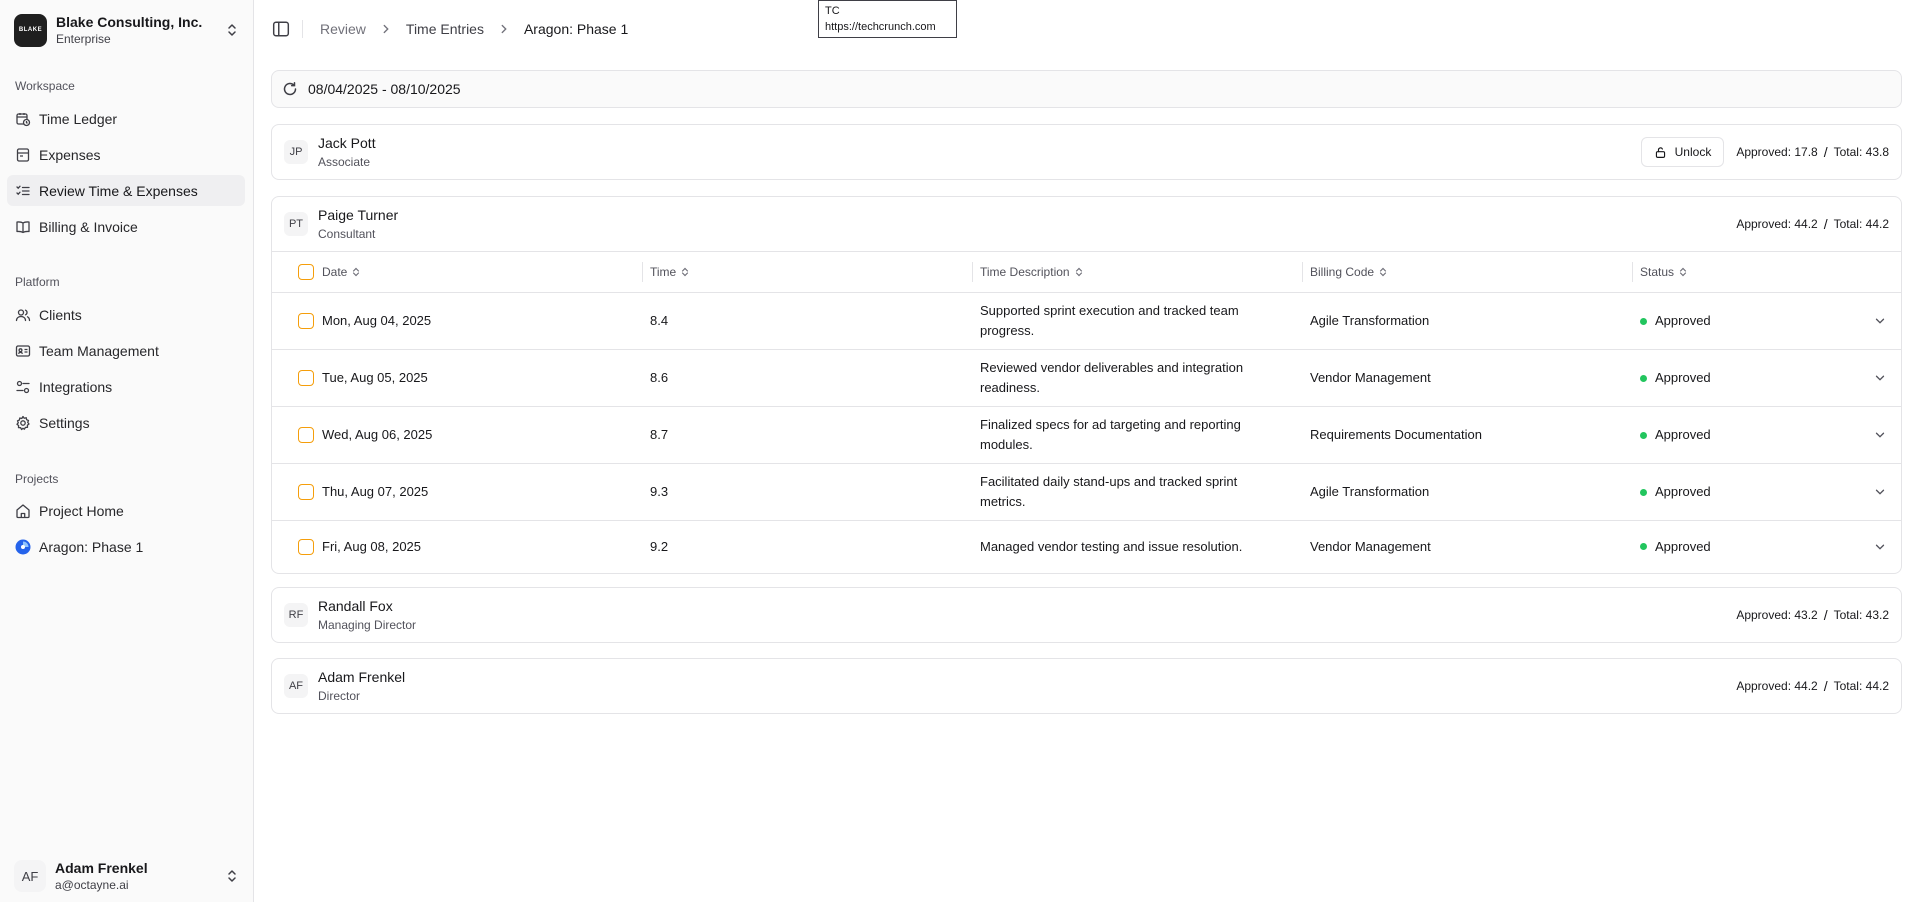 This screenshot has height=902, width=1911. Describe the element at coordinates (377, 434) in the screenshot. I see `cell-date: Wed, Aug 06, 2025` at that location.